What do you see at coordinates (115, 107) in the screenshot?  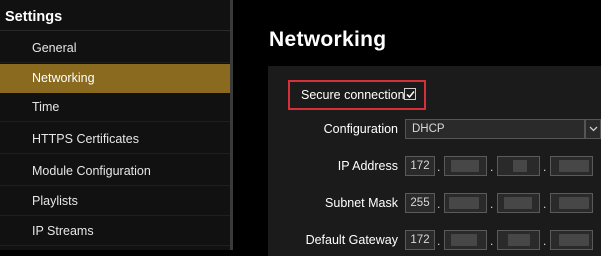 I see `sidebar-item-time: Time` at bounding box center [115, 107].